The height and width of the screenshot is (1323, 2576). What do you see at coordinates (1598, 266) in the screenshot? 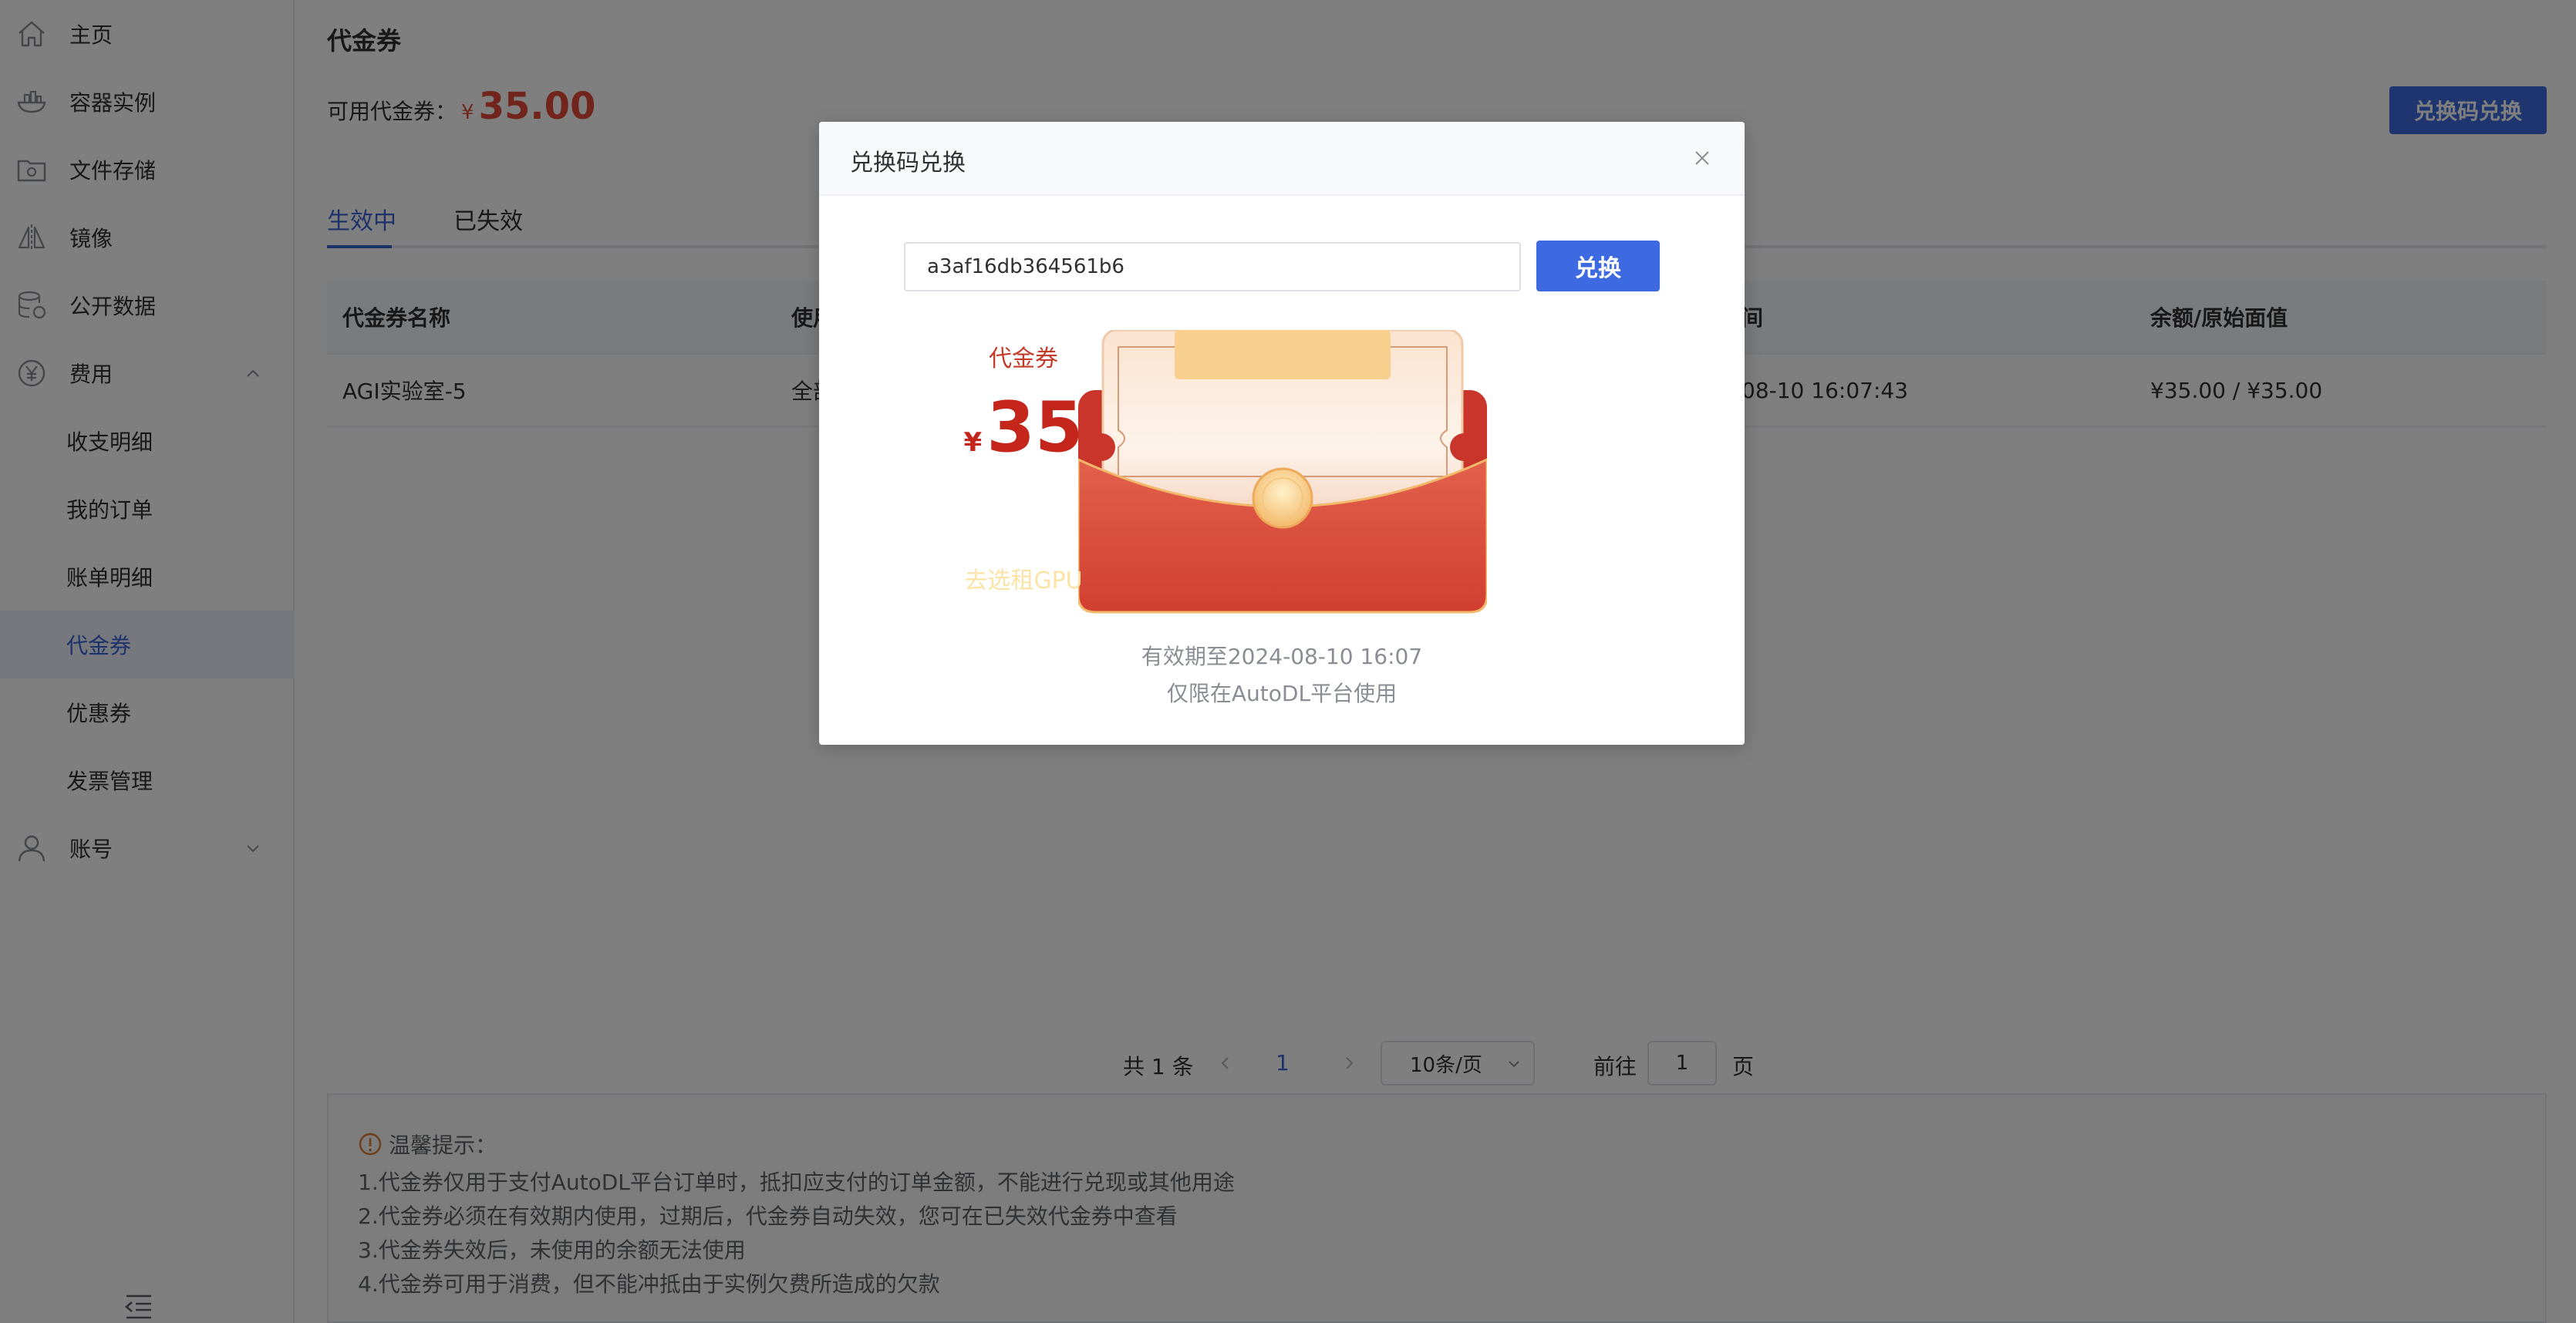
I see `redeem-submit-button: 兑换` at bounding box center [1598, 266].